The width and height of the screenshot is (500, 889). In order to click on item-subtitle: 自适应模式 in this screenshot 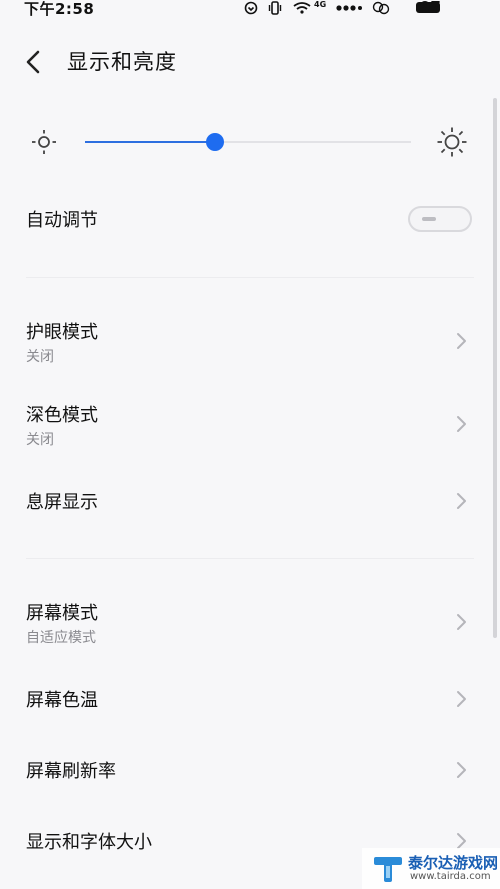, I will do `click(61, 638)`.